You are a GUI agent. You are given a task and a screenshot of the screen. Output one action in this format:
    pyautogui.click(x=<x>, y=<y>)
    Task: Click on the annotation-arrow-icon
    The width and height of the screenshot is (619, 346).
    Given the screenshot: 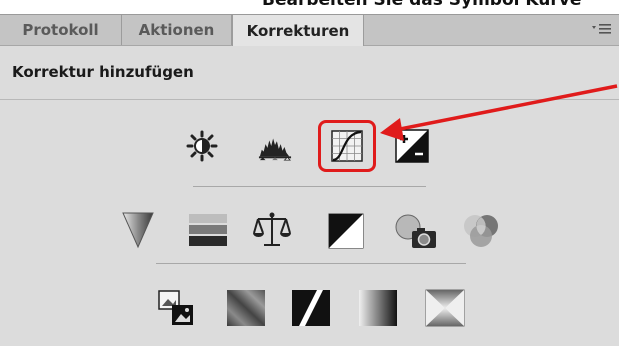 What is the action you would take?
    pyautogui.click(x=499, y=112)
    